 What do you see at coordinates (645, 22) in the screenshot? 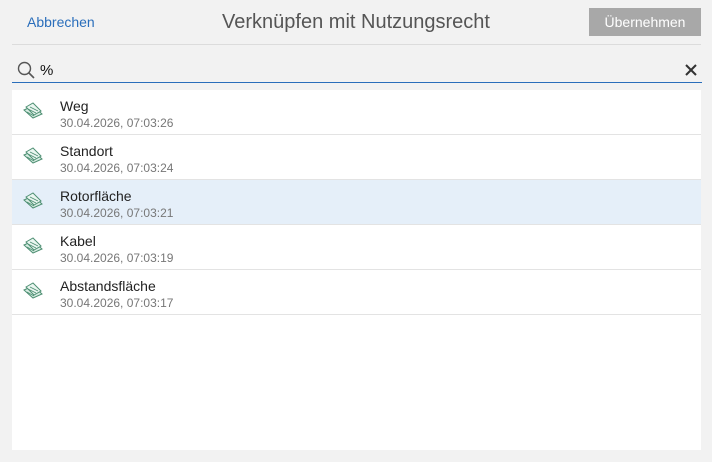
I see `apply-button: Übernehmen` at bounding box center [645, 22].